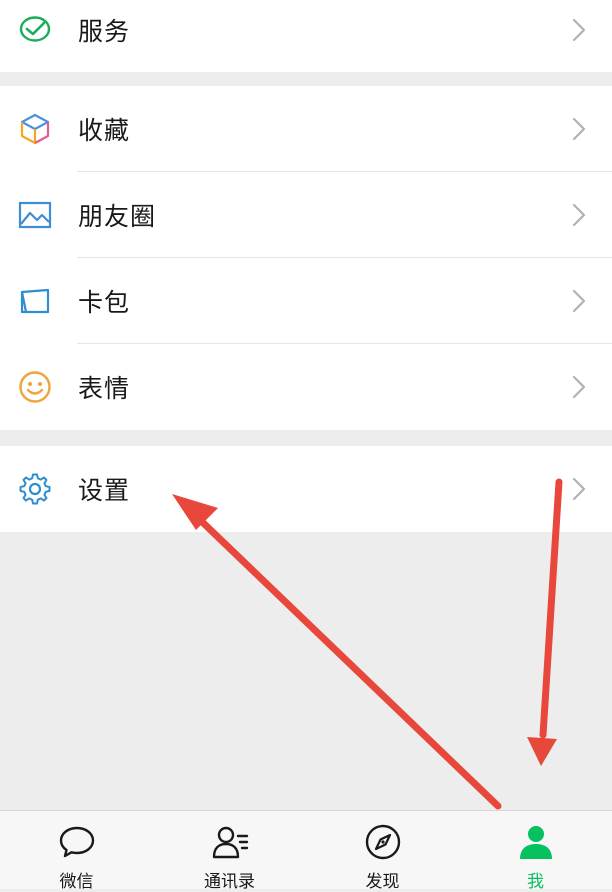 The width and height of the screenshot is (612, 892). What do you see at coordinates (382, 882) in the screenshot?
I see `tab-discover-label: 发现` at bounding box center [382, 882].